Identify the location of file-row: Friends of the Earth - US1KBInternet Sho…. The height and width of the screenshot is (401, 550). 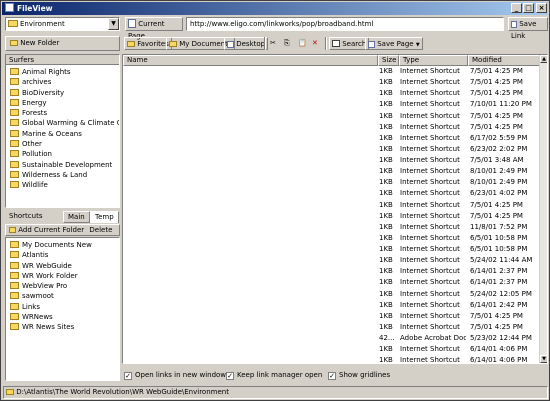
(332, 238).